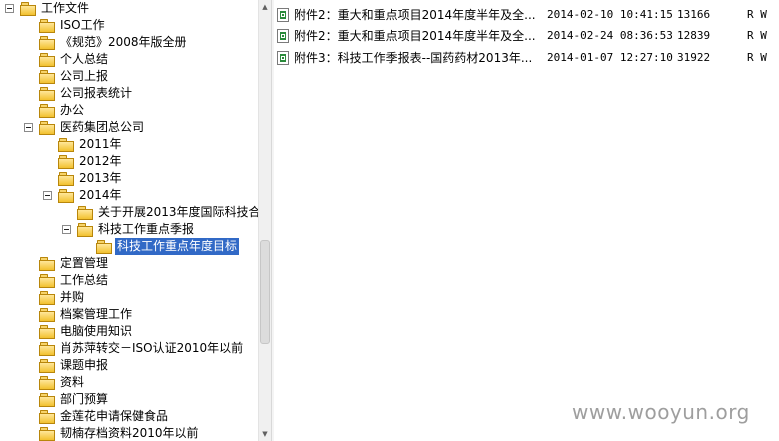 The image size is (779, 441). I want to click on file-date: 2014-02-24 08:36:53, so click(610, 35).